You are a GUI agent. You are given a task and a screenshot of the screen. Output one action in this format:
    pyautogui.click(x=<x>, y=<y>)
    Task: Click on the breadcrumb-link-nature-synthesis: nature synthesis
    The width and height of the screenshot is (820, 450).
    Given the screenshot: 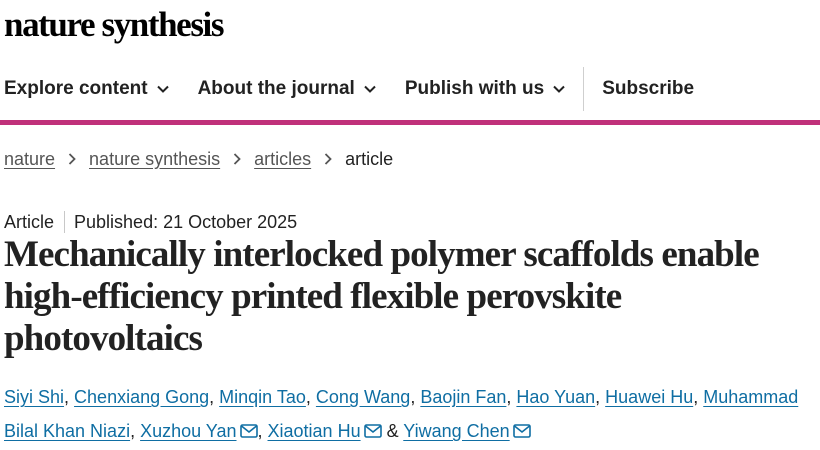 What is the action you would take?
    pyautogui.click(x=154, y=159)
    